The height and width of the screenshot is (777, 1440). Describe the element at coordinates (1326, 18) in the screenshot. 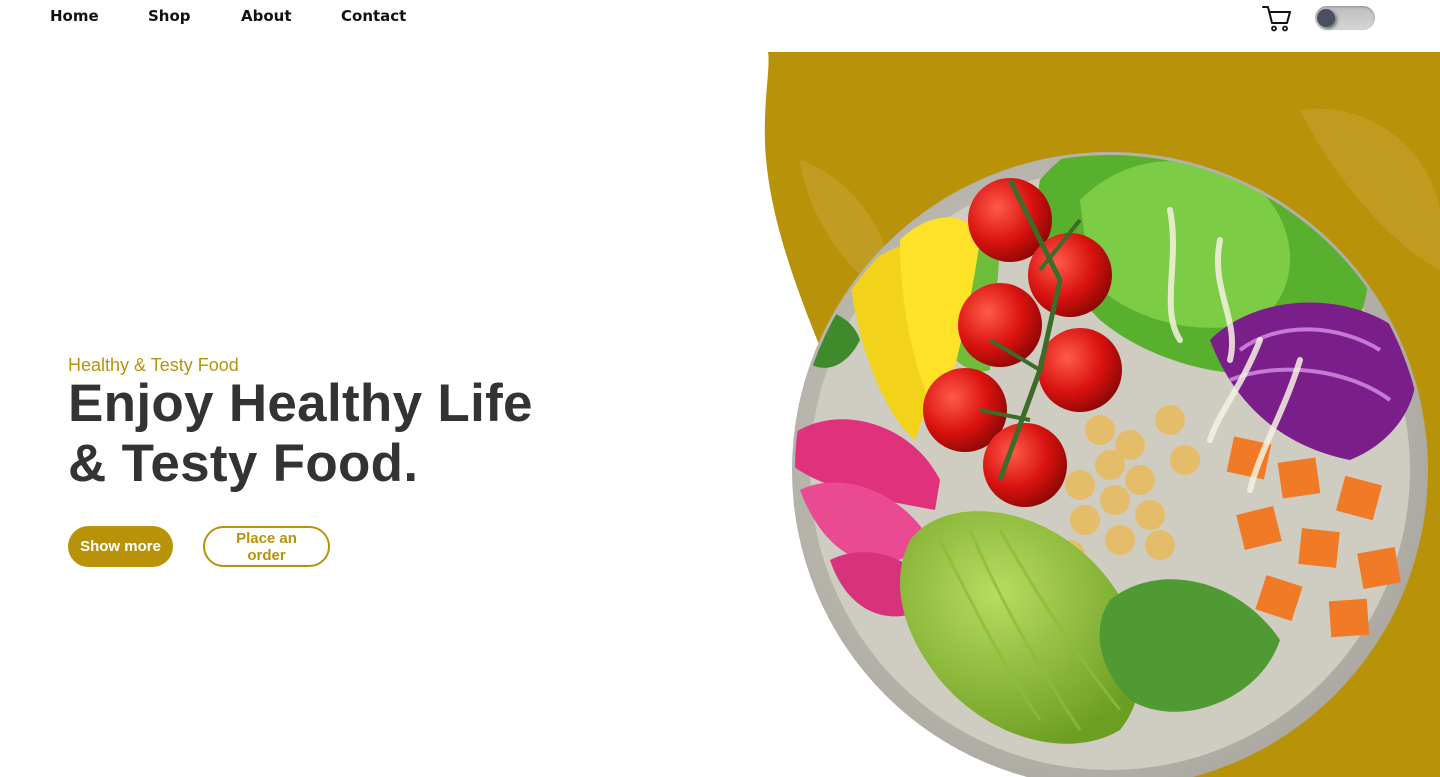

I see `toggle-knob` at that location.